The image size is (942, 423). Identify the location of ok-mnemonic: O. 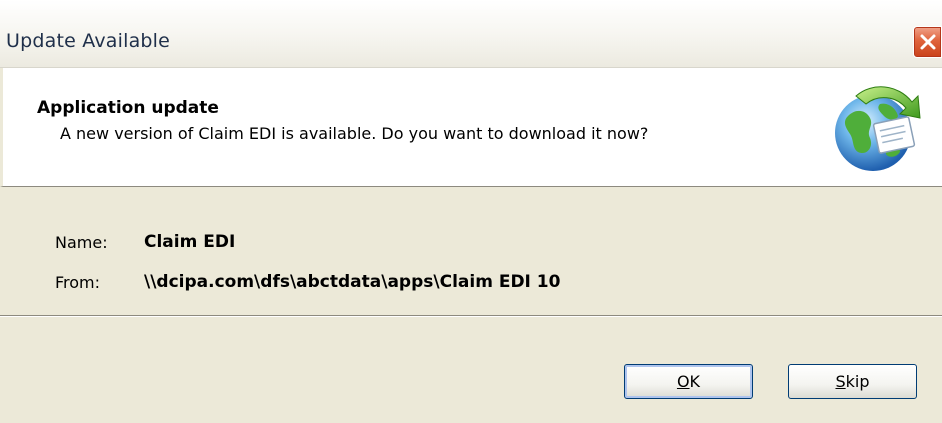
(683, 381).